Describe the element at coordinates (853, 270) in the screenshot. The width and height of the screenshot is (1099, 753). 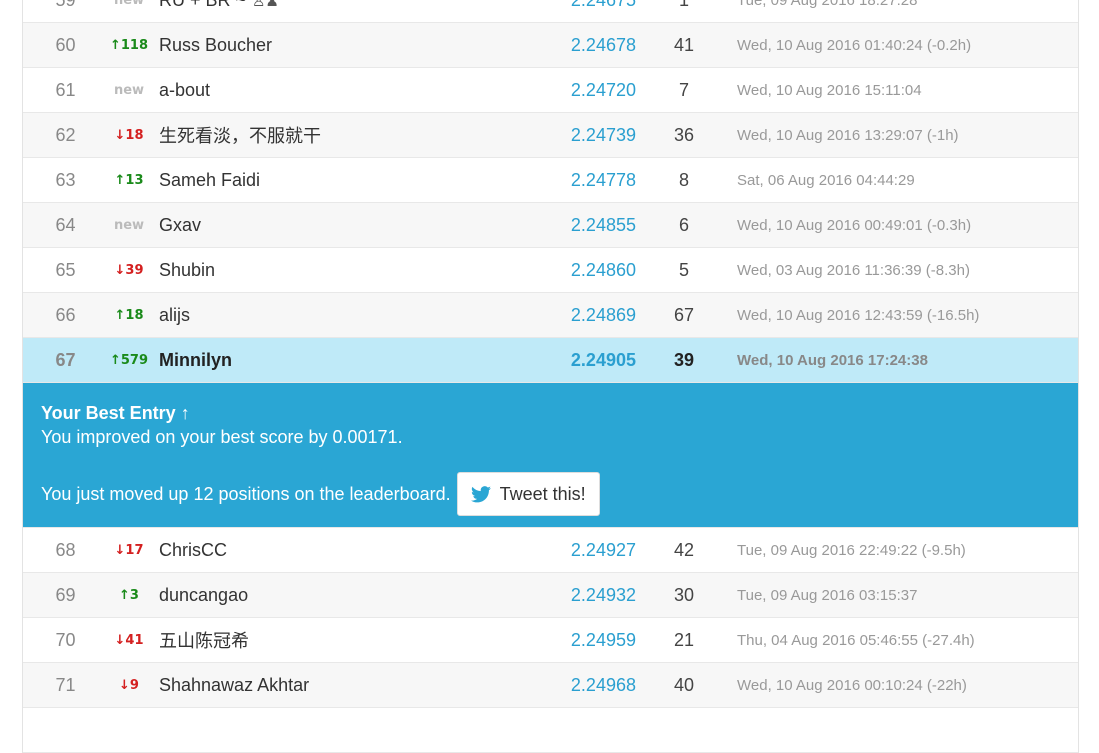
I see `last-submission-text: Wed, 03 Aug 2016 11:36:39 (-8.3h)` at that location.